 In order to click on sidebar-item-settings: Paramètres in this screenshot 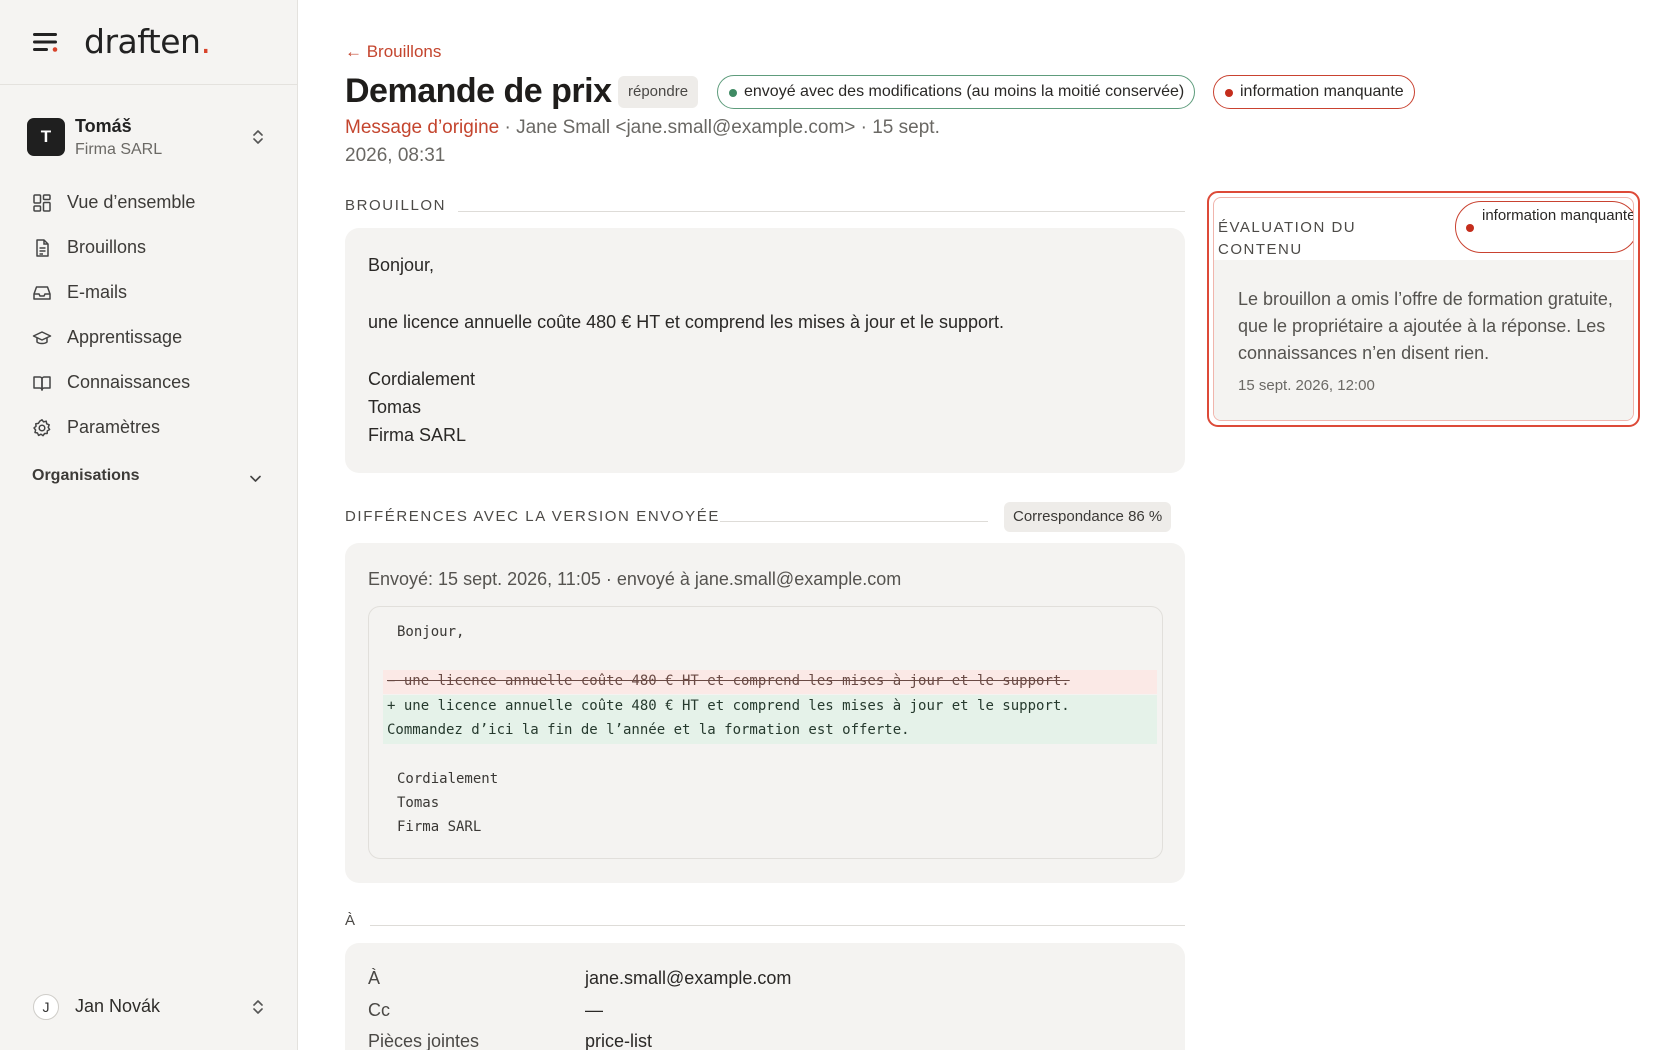, I will do `click(149, 427)`.